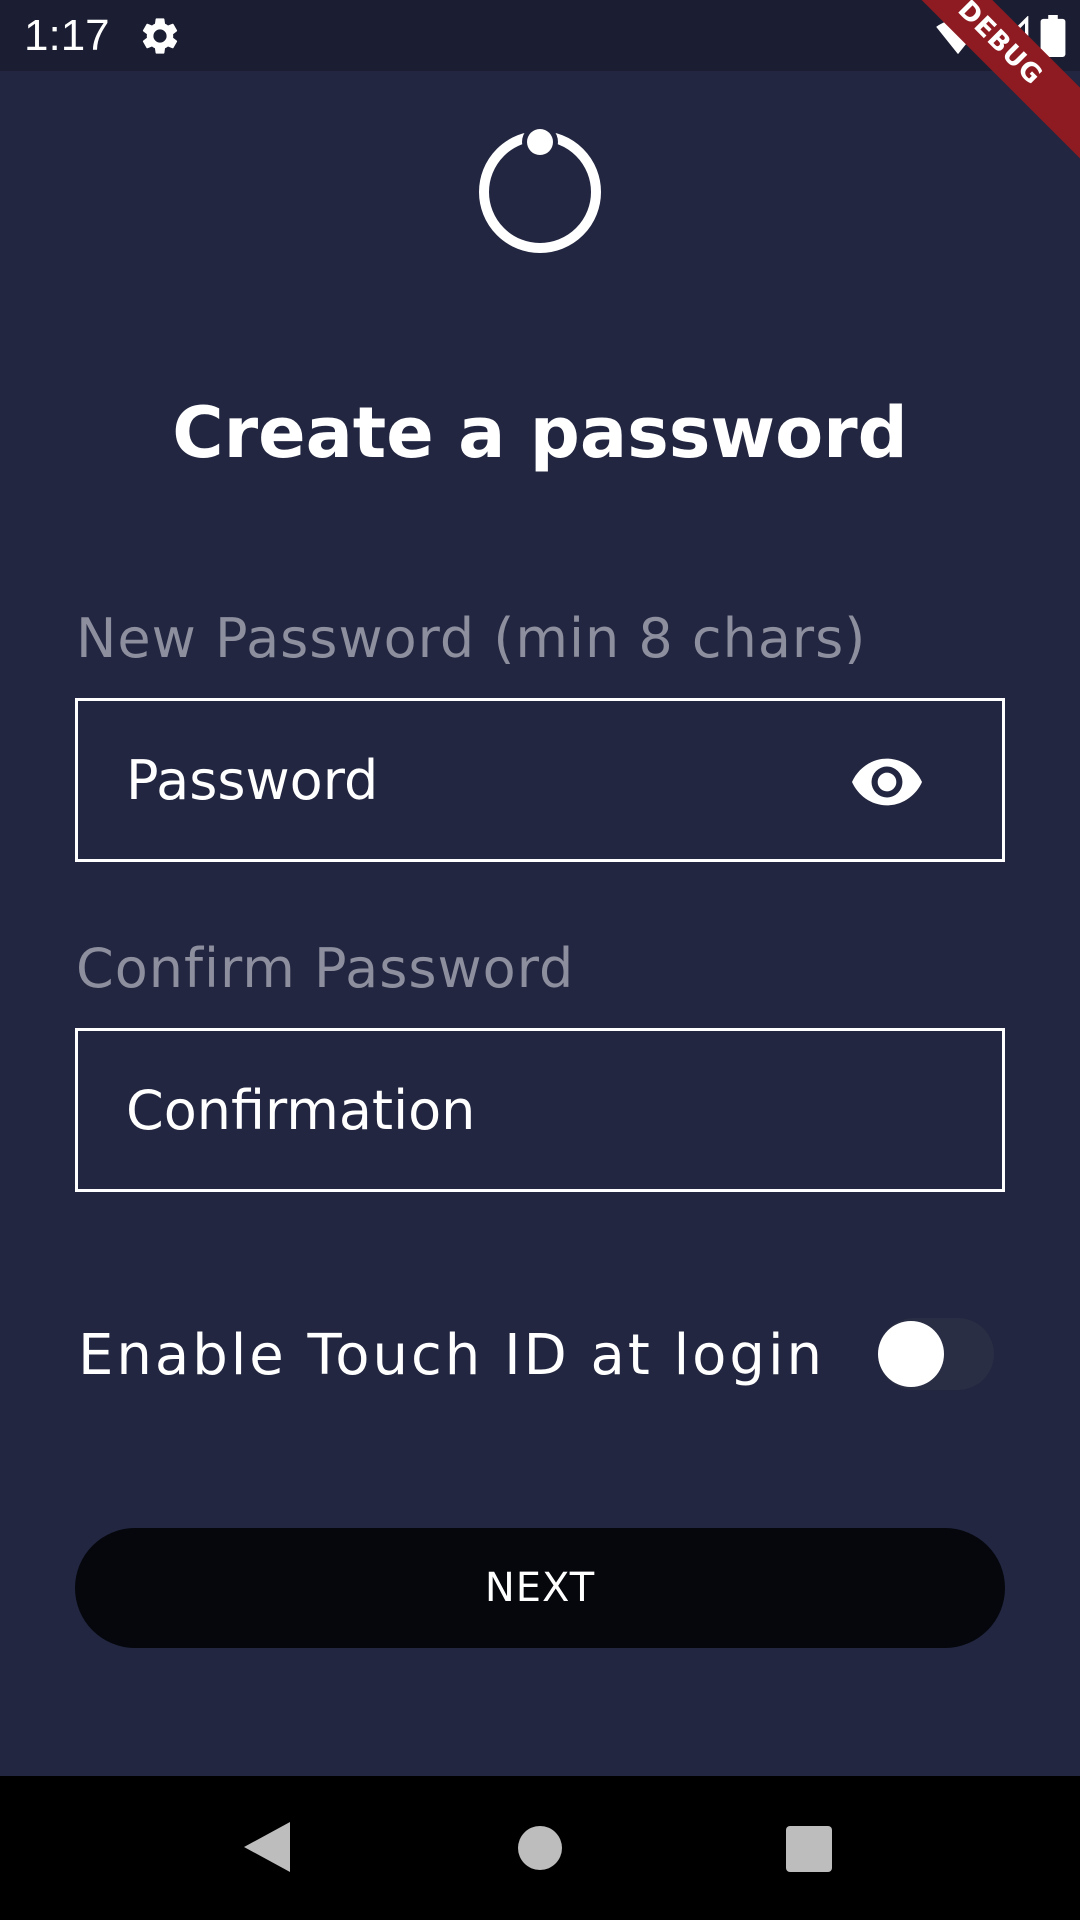 The height and width of the screenshot is (1920, 1080). Describe the element at coordinates (911, 1354) in the screenshot. I see `touch-id-toggle-thumb` at that location.